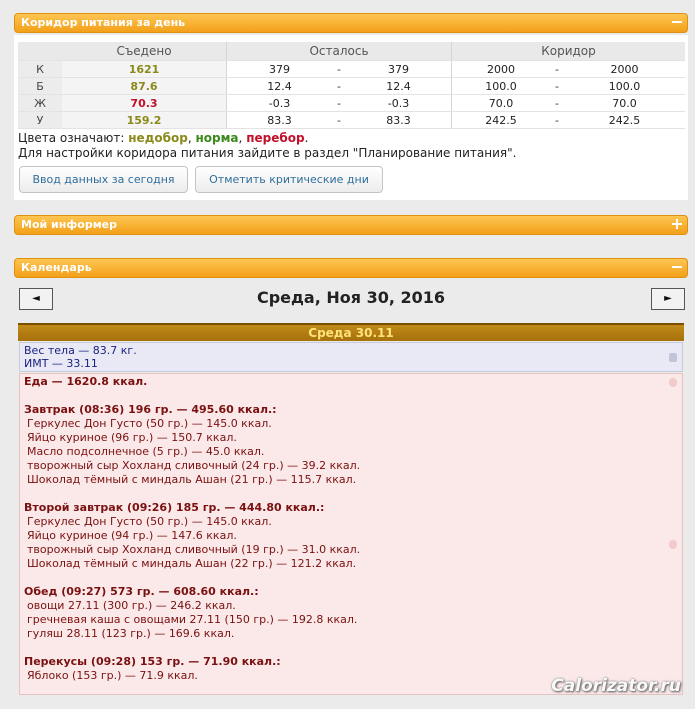 This screenshot has height=709, width=695. I want to click on left-max: 83.3, so click(399, 120).